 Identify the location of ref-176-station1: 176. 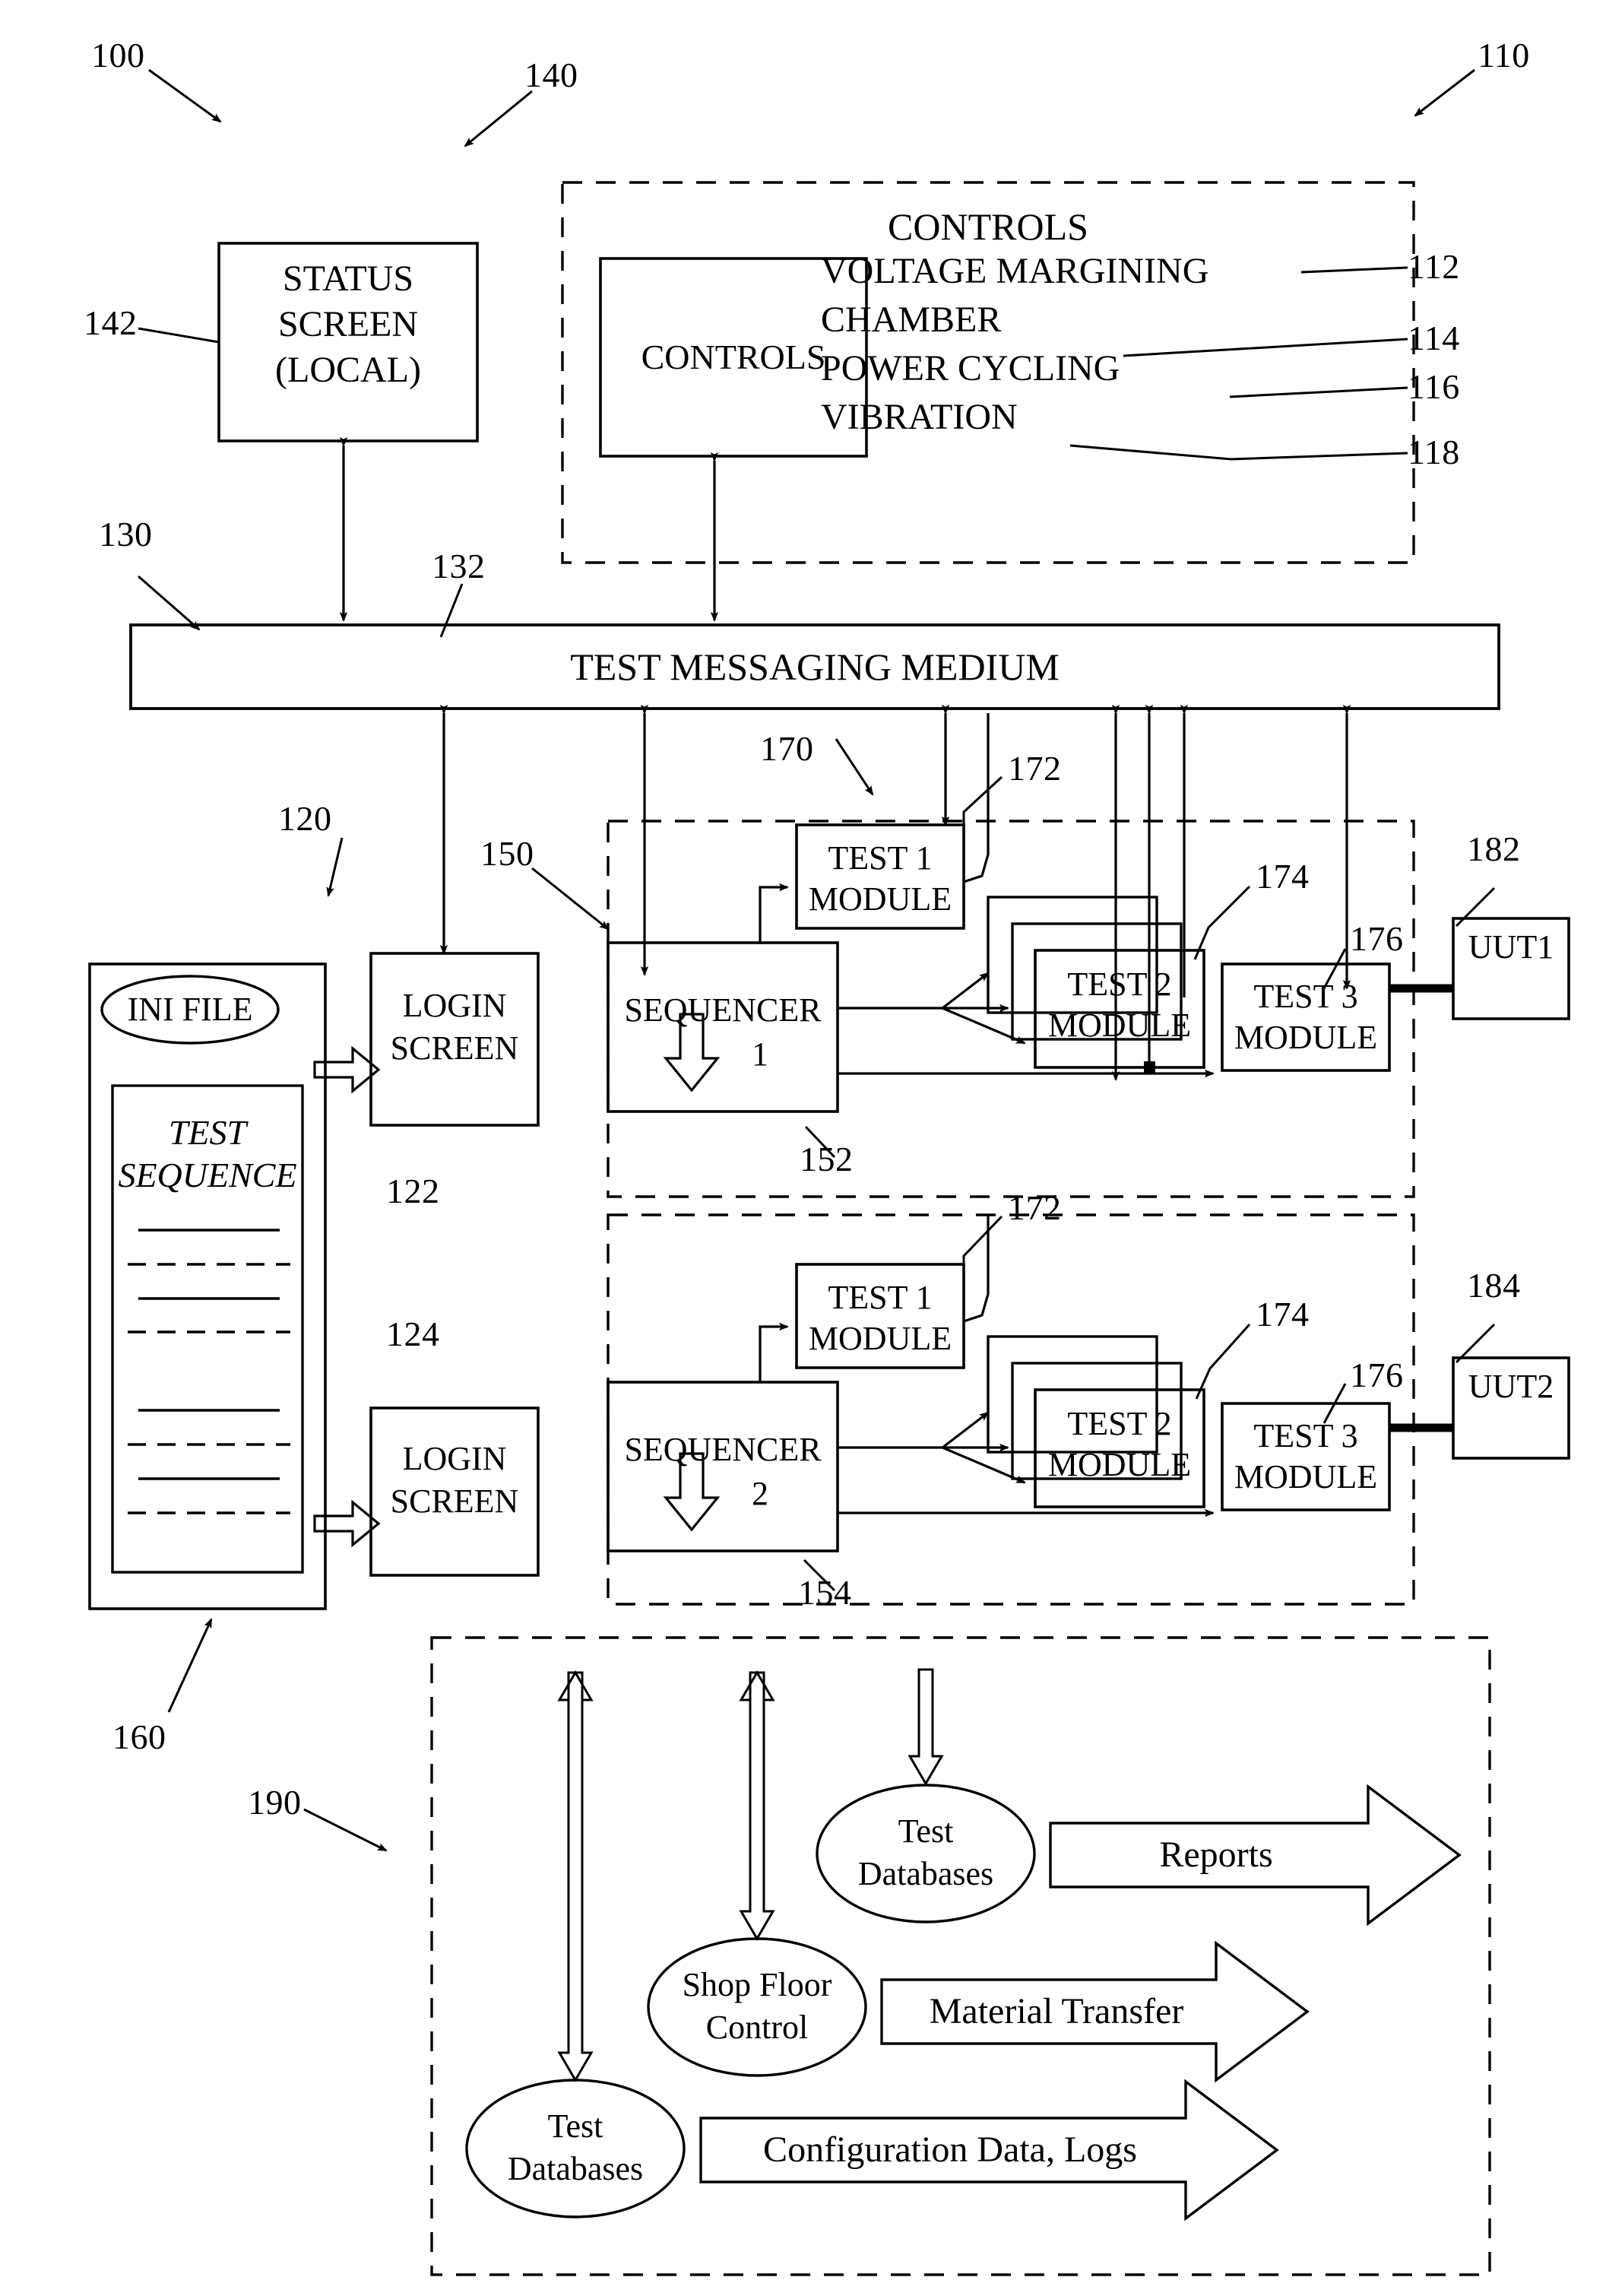
(1377, 938).